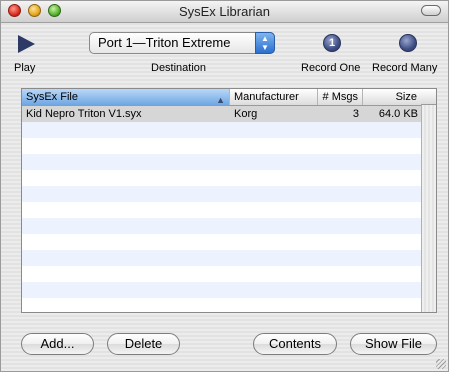 This screenshot has width=449, height=372. What do you see at coordinates (26, 44) in the screenshot?
I see `play-icon` at bounding box center [26, 44].